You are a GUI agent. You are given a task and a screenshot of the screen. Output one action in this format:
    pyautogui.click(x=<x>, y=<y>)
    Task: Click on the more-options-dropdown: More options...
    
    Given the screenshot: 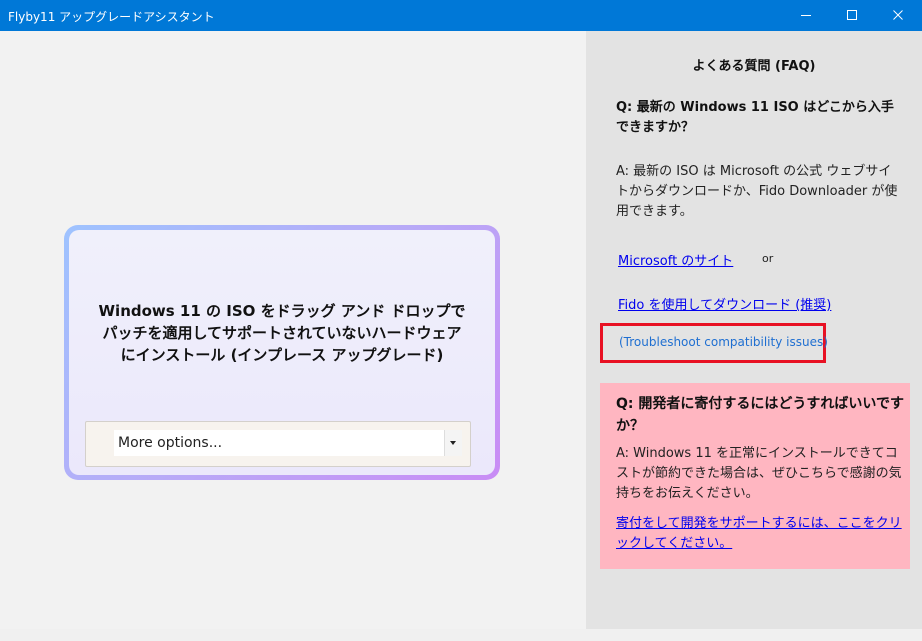 What is the action you would take?
    pyautogui.click(x=280, y=443)
    